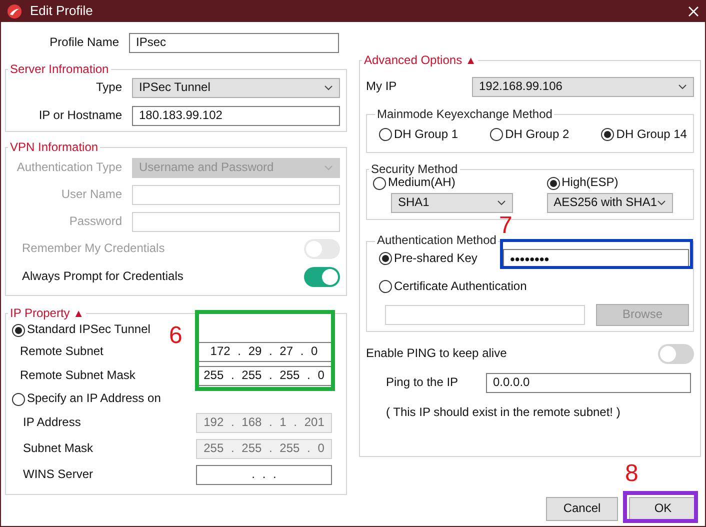 This screenshot has height=527, width=706. Describe the element at coordinates (583, 86) in the screenshot. I see `dropdown: 192.168.99.106` at that location.